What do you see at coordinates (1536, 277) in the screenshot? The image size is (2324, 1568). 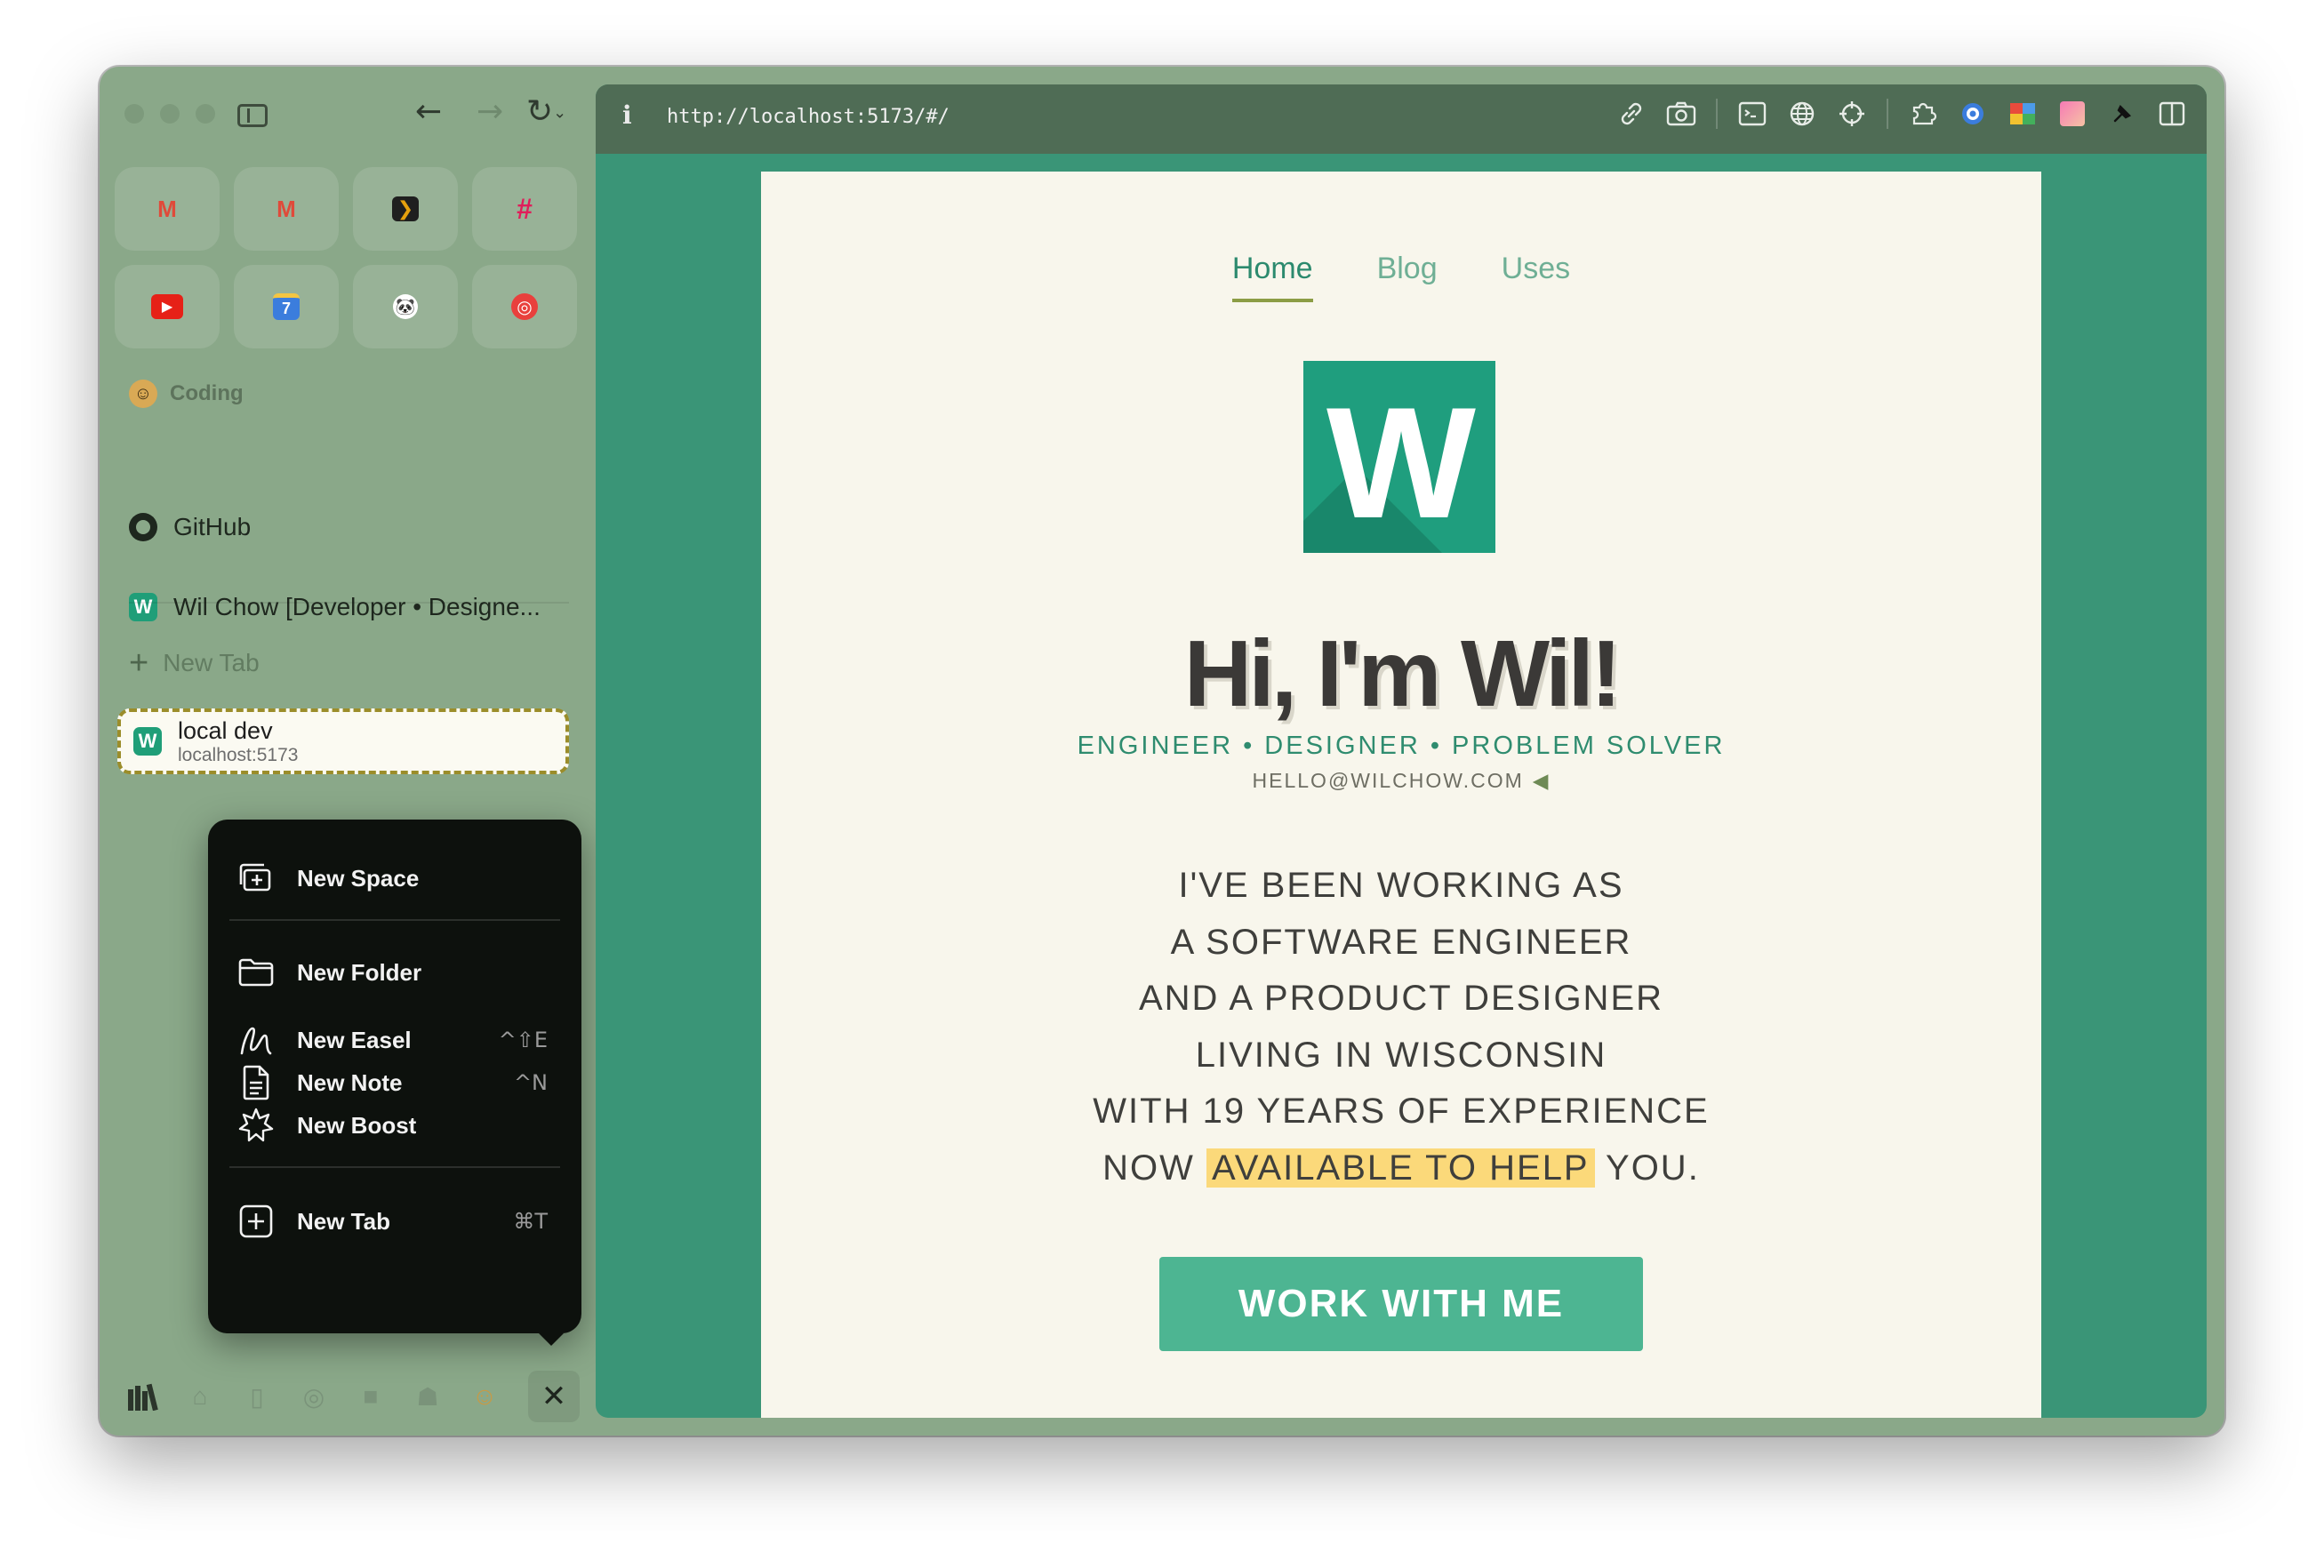 I see `nav-uses-link: Uses` at bounding box center [1536, 277].